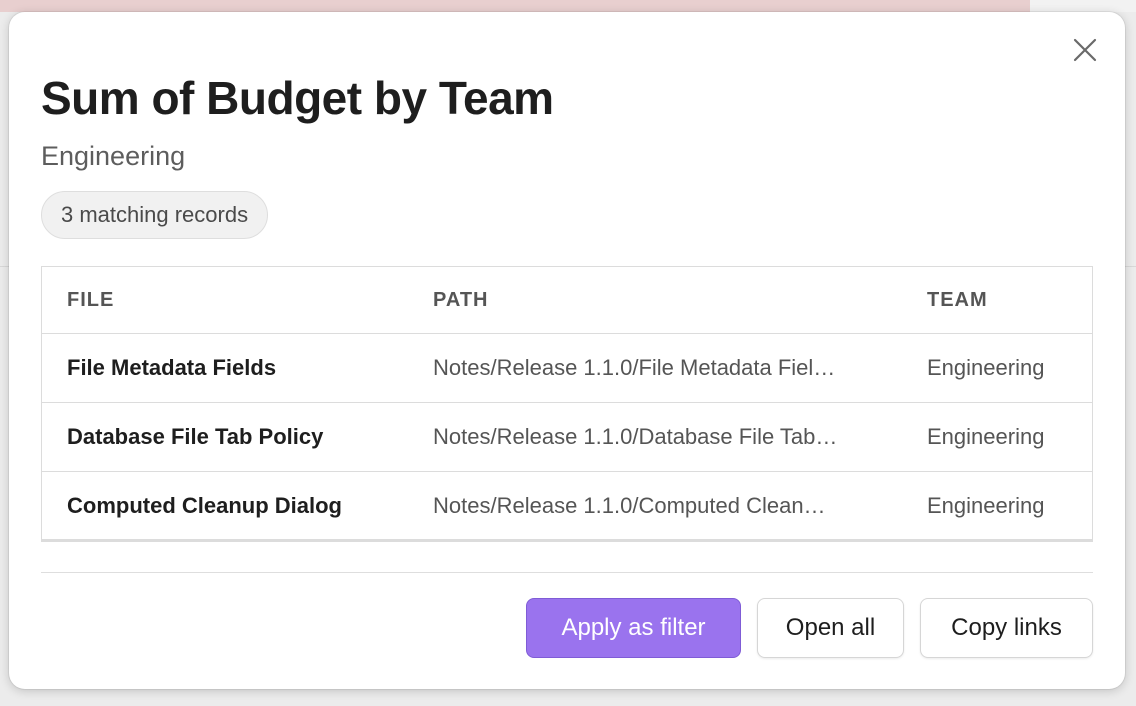 Image resolution: width=1136 pixels, height=706 pixels. What do you see at coordinates (155, 215) in the screenshot?
I see `record-count-badge: 3 matching records` at bounding box center [155, 215].